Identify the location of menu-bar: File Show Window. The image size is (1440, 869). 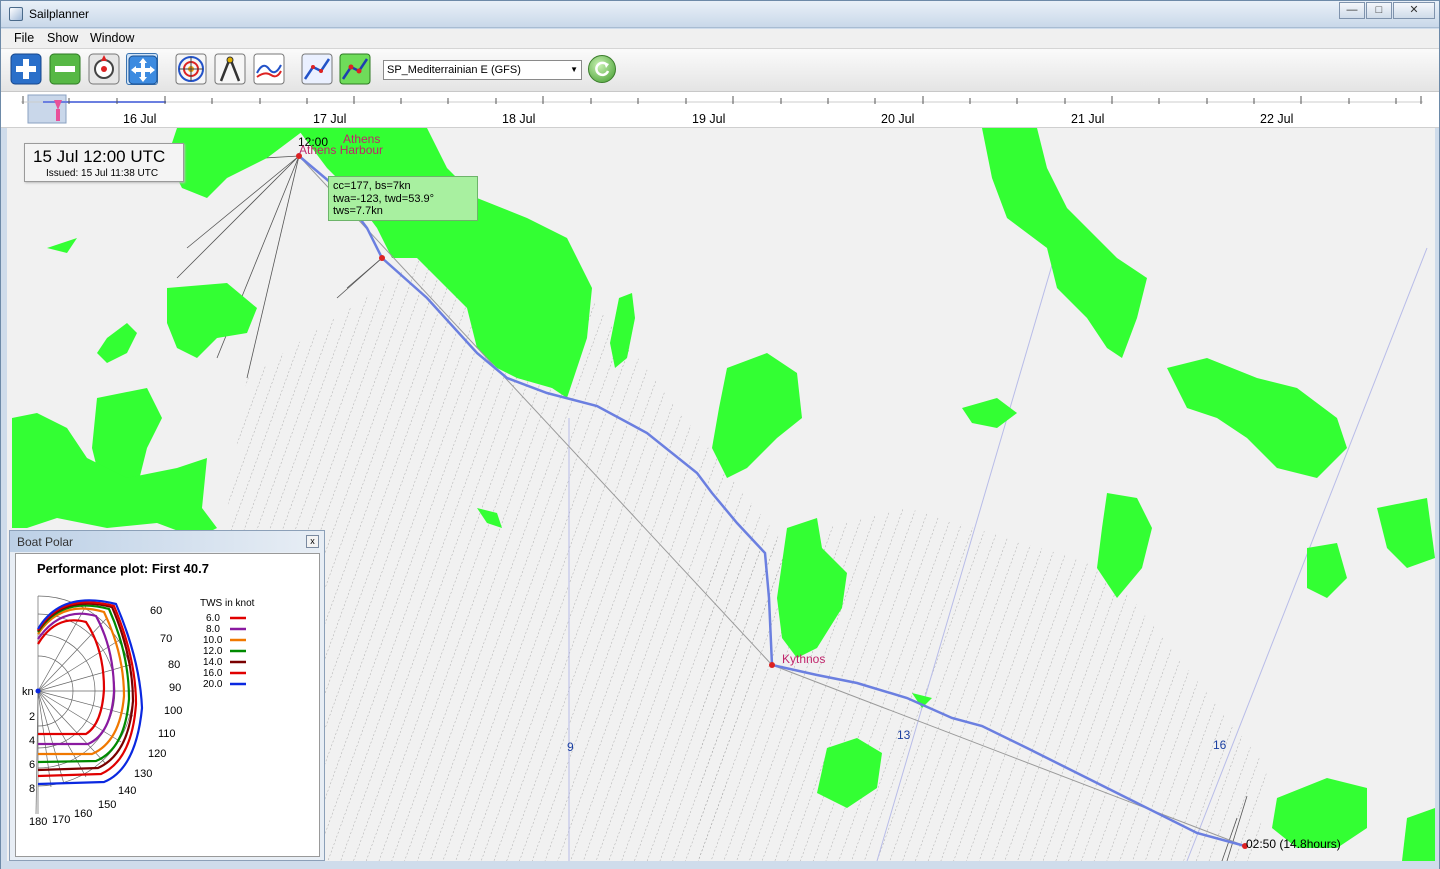
(720, 39).